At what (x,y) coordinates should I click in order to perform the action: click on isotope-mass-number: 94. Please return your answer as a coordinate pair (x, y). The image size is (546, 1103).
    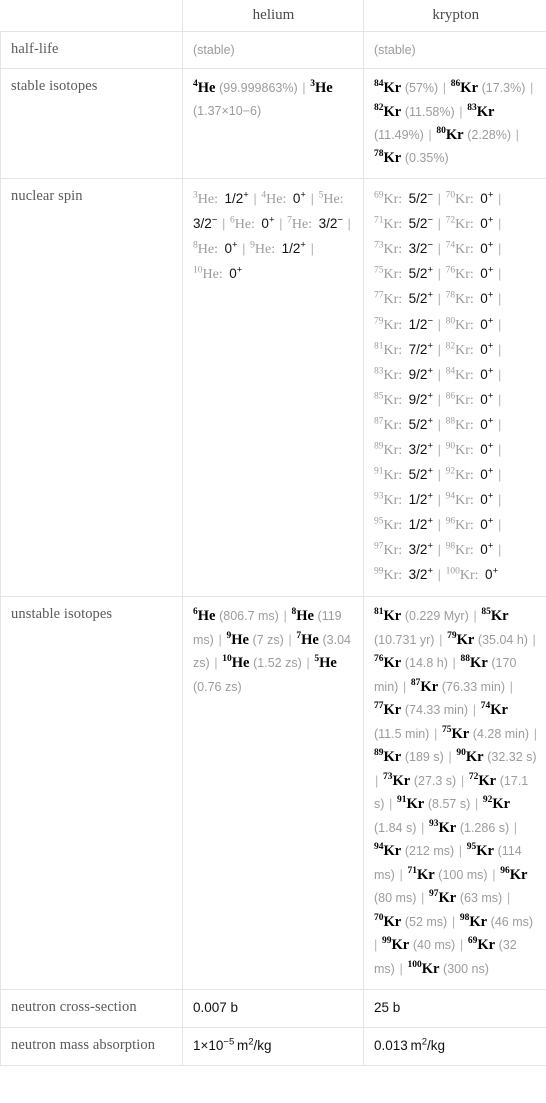
    Looking at the image, I should click on (379, 847).